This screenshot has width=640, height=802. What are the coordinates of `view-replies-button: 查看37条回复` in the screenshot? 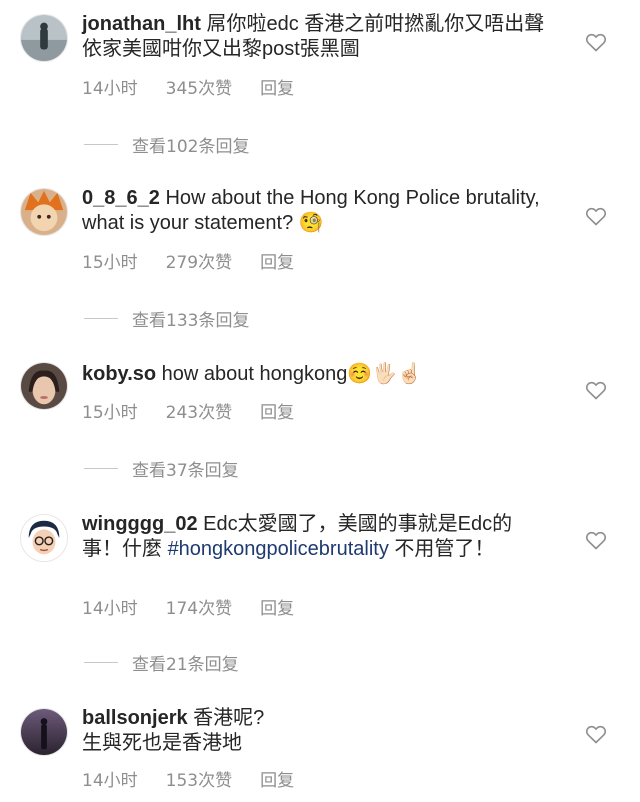 It's located at (161, 468).